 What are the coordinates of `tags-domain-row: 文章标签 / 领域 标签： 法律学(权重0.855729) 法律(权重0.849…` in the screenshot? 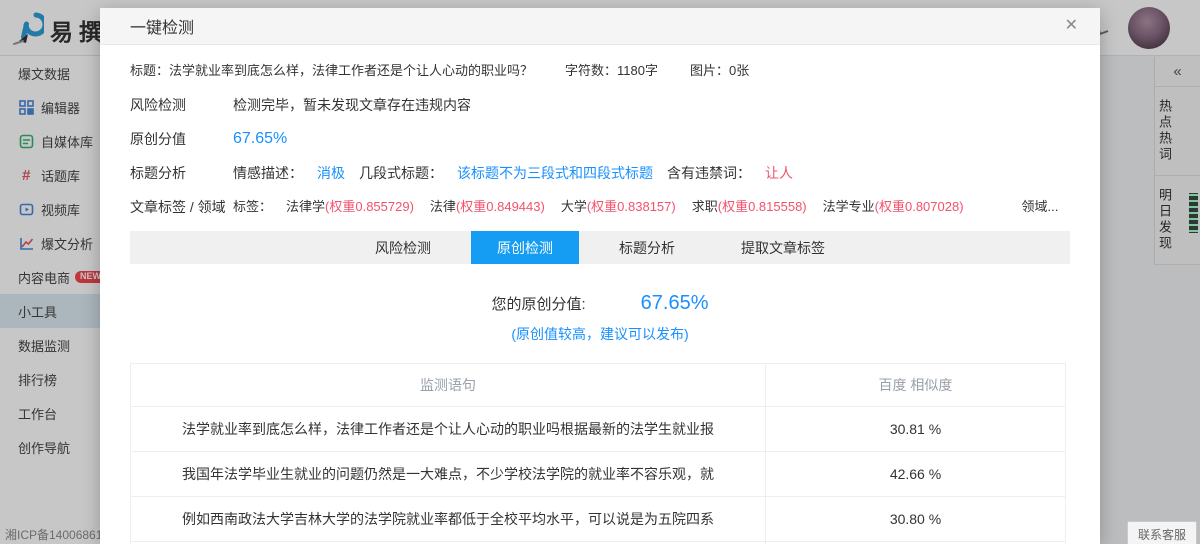 It's located at (600, 207).